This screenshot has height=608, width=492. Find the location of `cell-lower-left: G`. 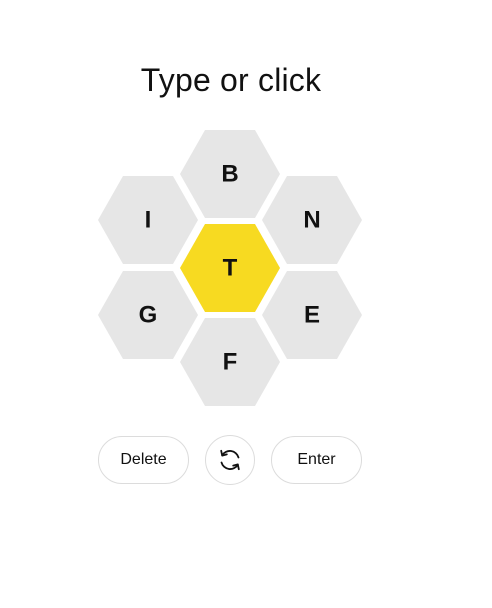

cell-lower-left: G is located at coordinates (148, 315).